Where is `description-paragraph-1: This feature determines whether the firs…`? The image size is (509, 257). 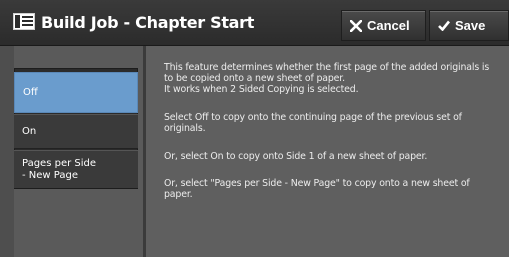
description-paragraph-1: This feature determines whether the firs… is located at coordinates (327, 78).